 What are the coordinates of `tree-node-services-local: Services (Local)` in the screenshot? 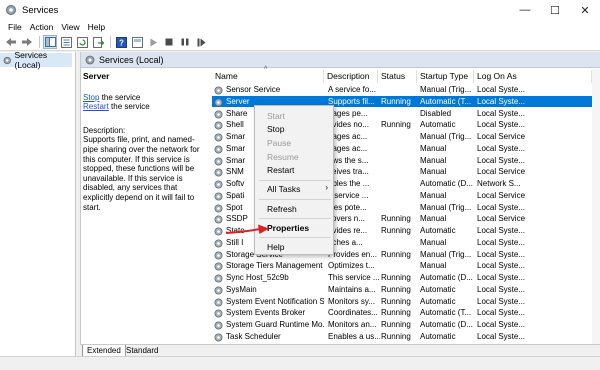 It's located at (36, 60).